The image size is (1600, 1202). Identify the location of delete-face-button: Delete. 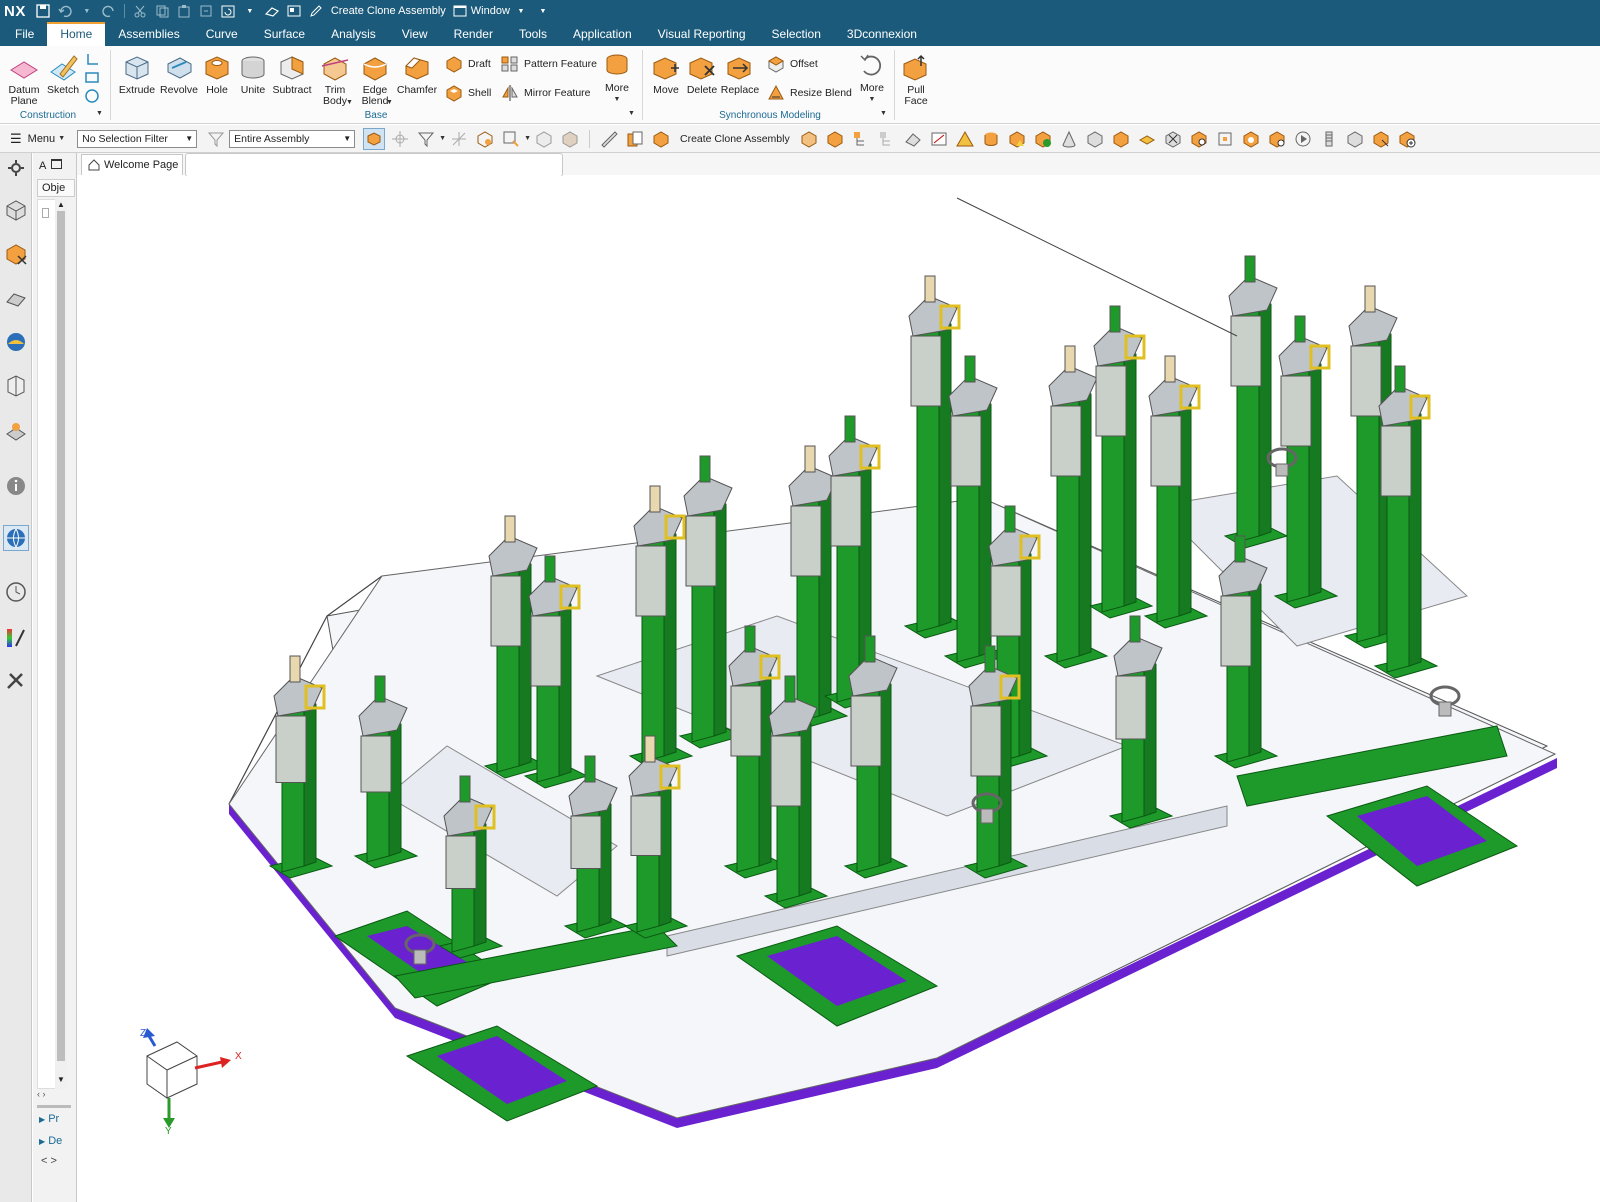
(702, 74).